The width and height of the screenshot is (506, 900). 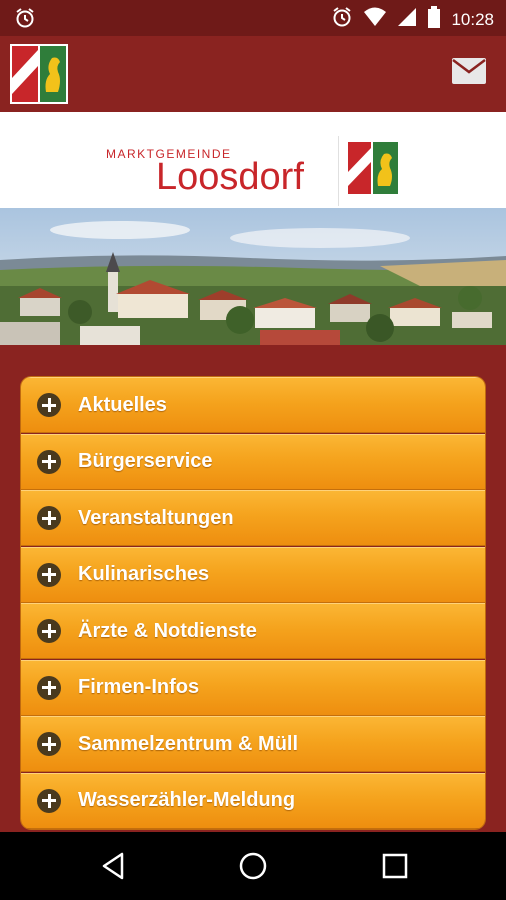 I want to click on signal-icon, so click(x=407, y=19).